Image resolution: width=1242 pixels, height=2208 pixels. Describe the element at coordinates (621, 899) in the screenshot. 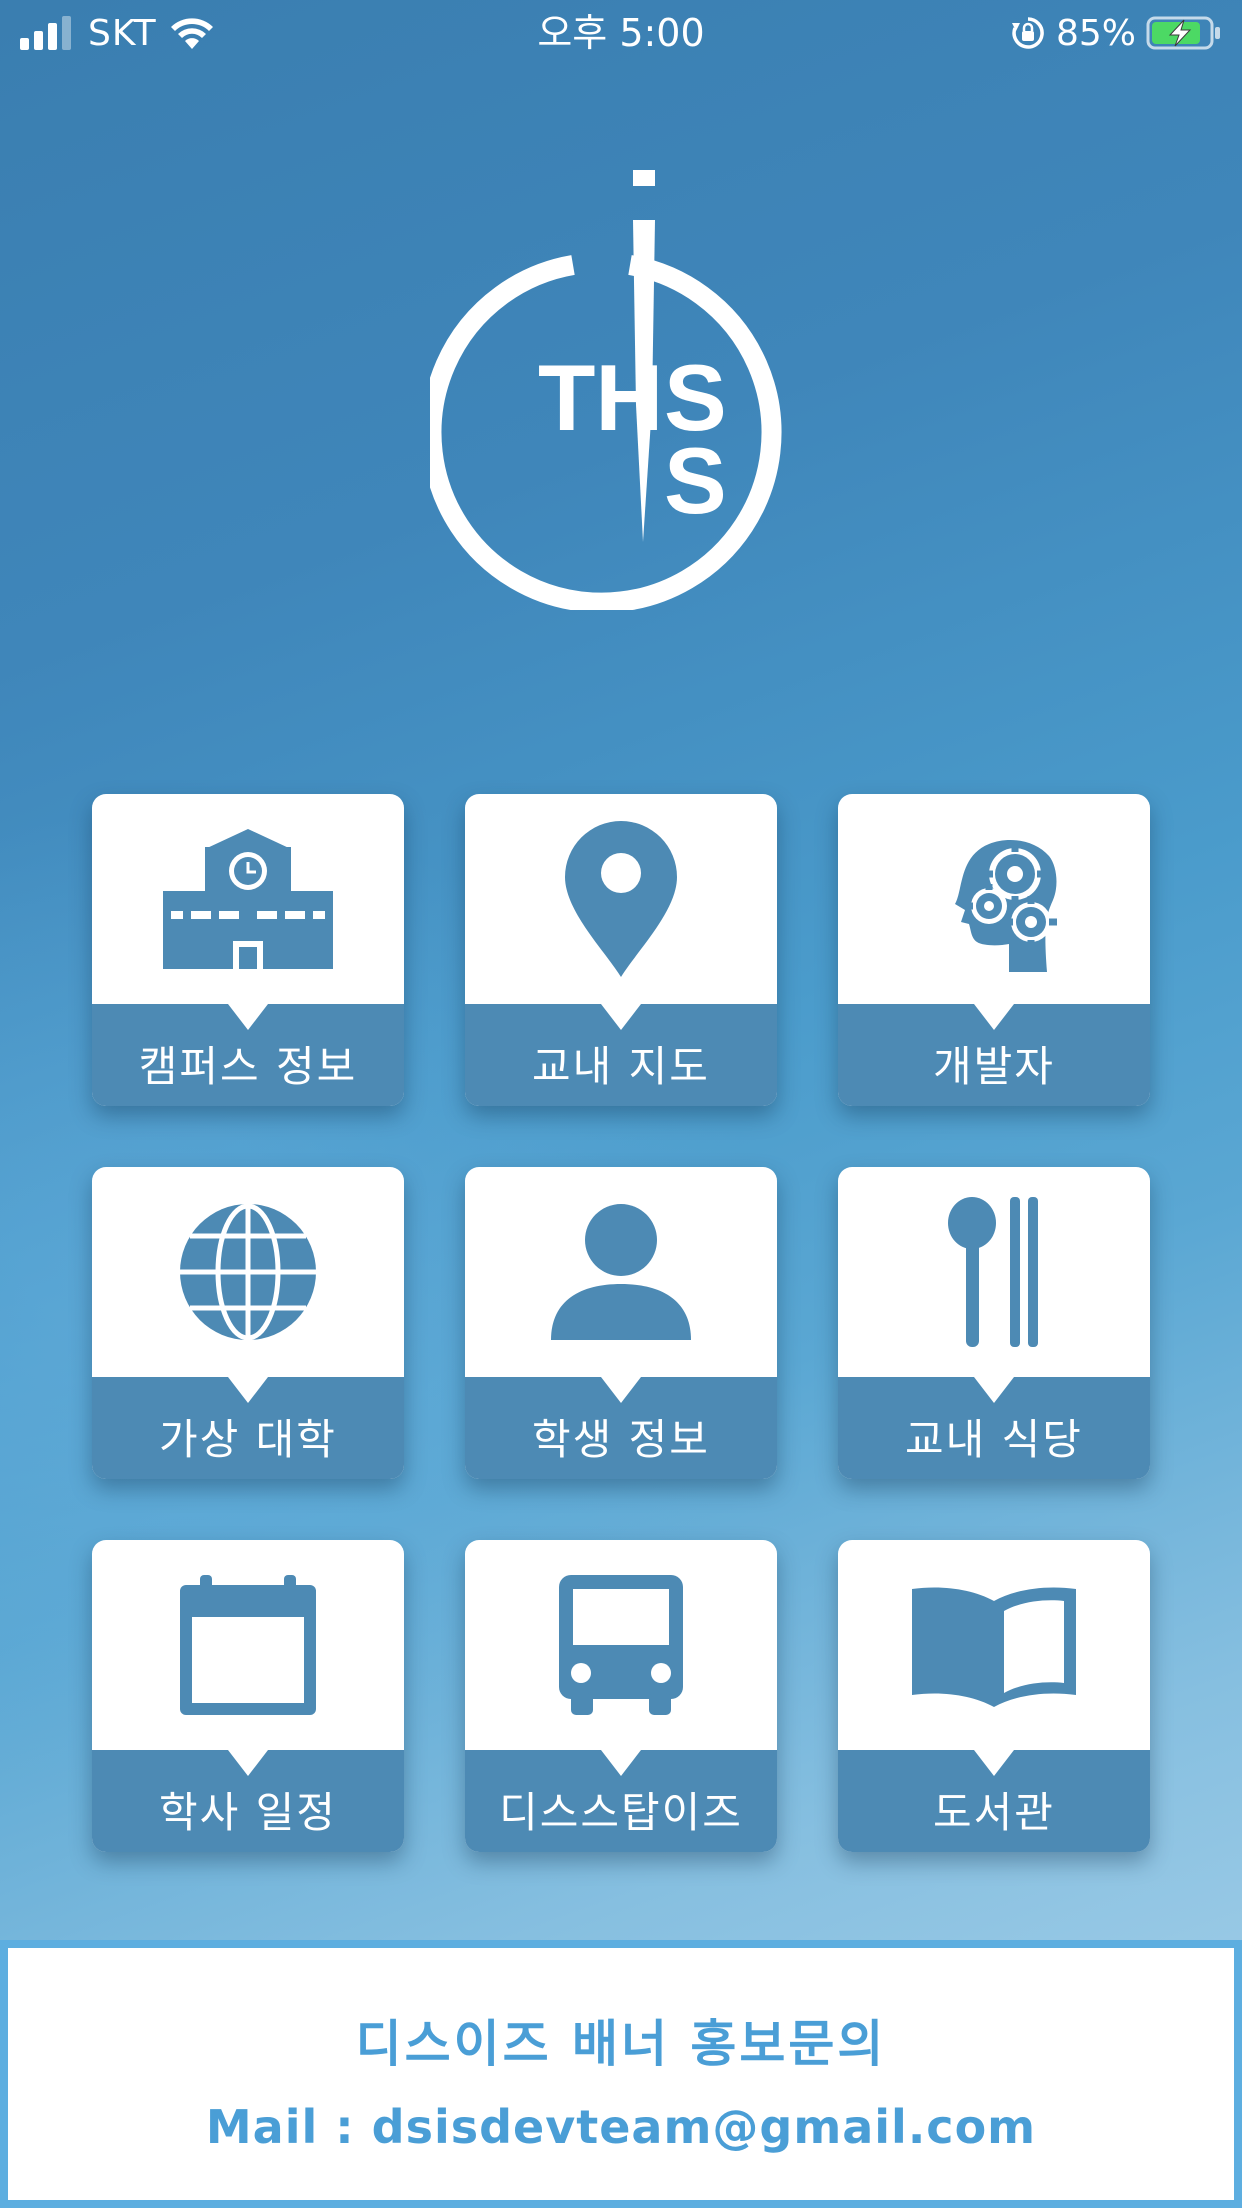

I see `map-pin-icon` at that location.